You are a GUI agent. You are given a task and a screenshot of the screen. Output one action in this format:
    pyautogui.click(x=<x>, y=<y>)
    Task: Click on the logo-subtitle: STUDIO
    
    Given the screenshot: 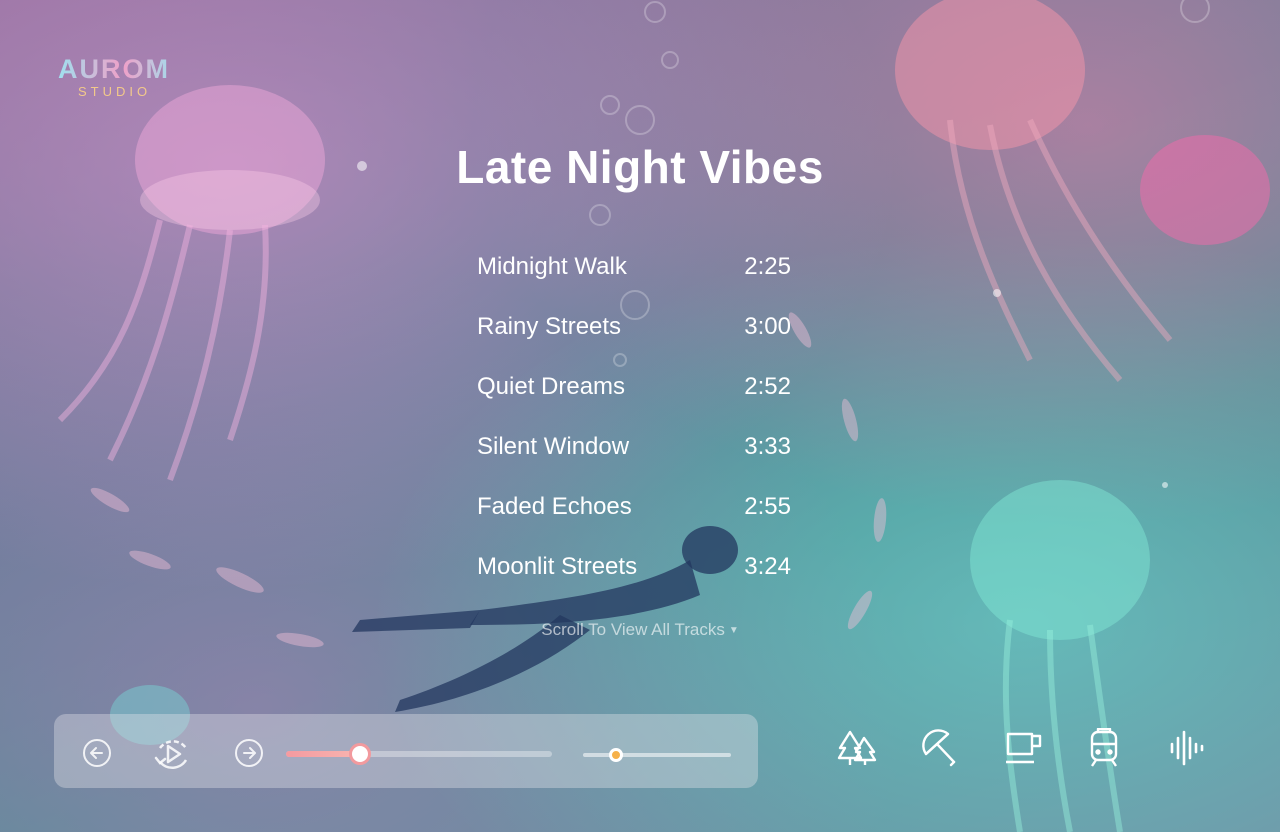 What is the action you would take?
    pyautogui.click(x=115, y=91)
    